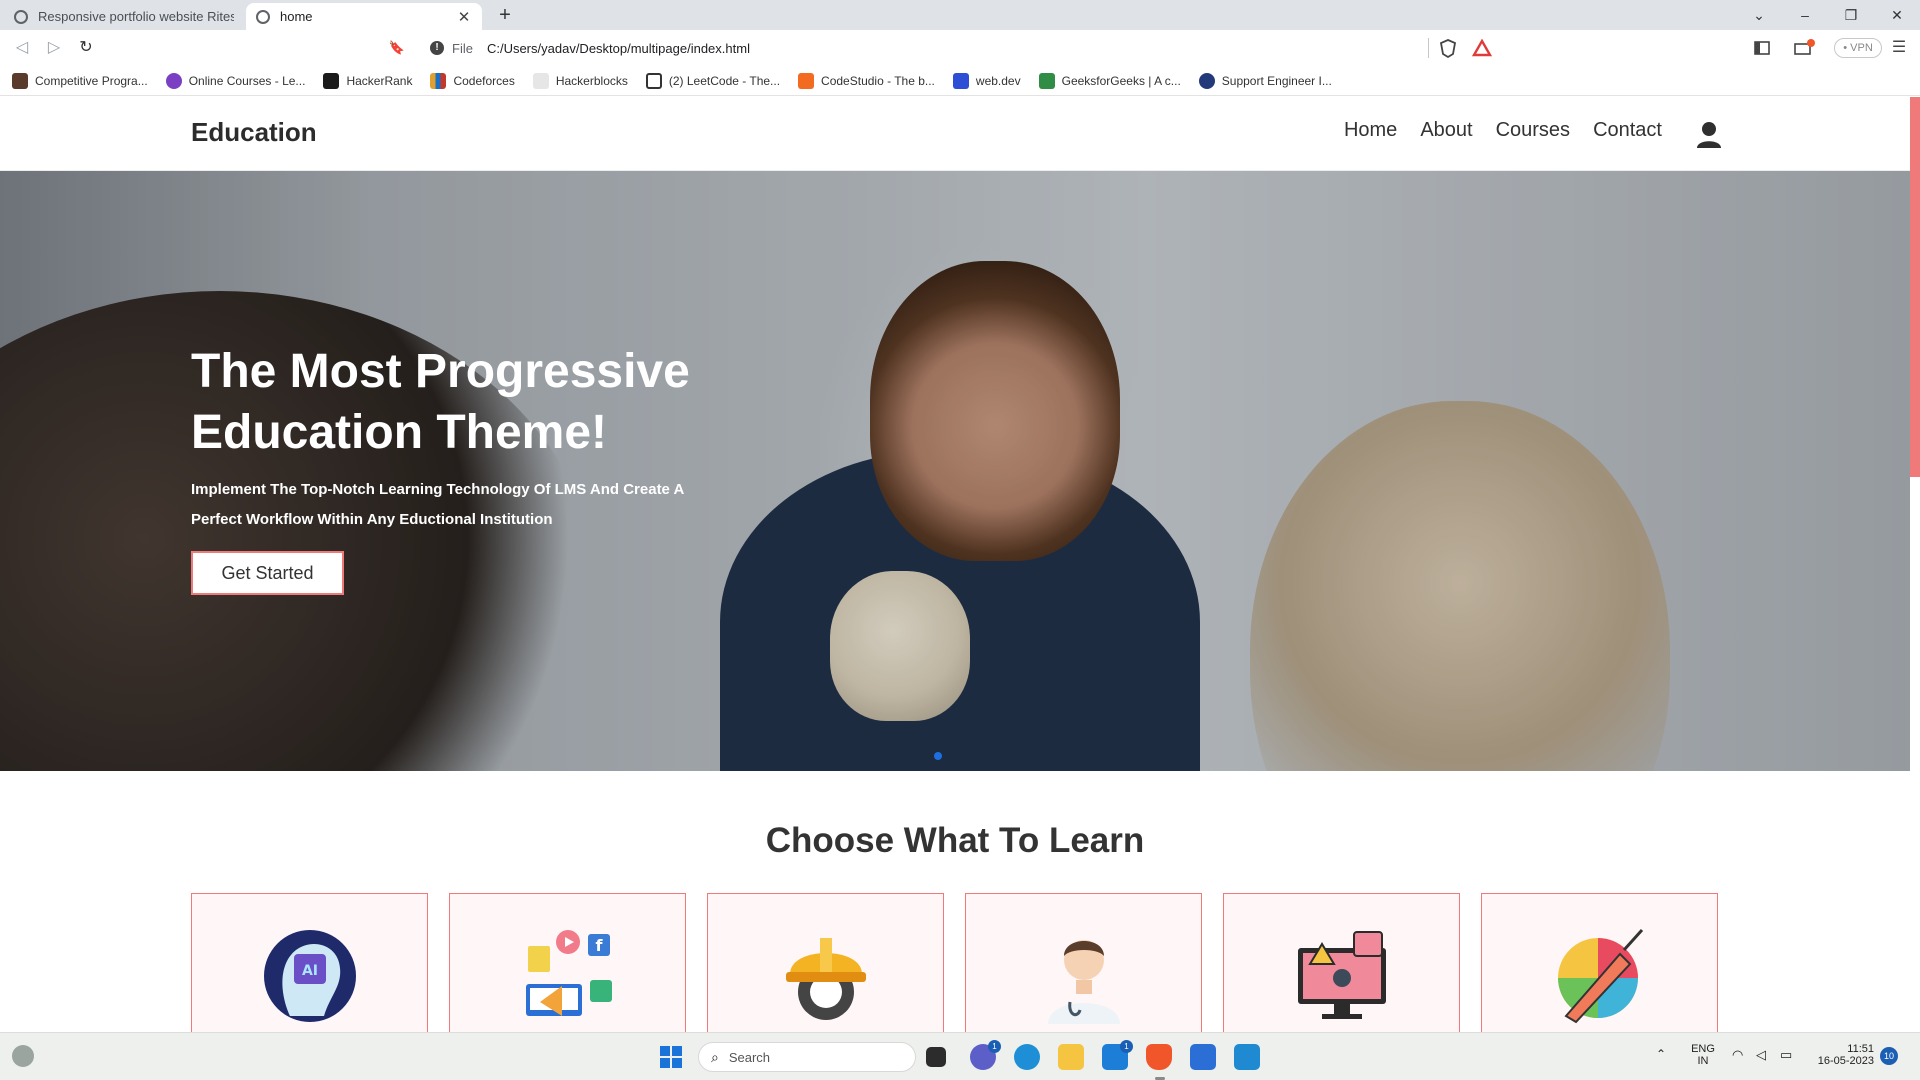 This screenshot has width=1920, height=1080. What do you see at coordinates (437, 48) in the screenshot?
I see `info-icon: !` at bounding box center [437, 48].